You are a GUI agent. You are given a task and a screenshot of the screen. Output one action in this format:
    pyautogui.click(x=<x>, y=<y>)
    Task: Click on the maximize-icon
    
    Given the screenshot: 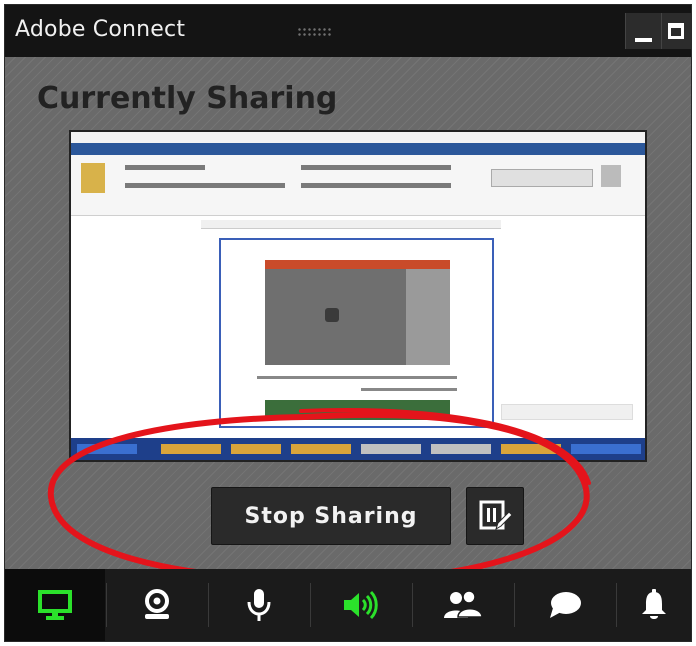 What is the action you would take?
    pyautogui.click(x=676, y=31)
    